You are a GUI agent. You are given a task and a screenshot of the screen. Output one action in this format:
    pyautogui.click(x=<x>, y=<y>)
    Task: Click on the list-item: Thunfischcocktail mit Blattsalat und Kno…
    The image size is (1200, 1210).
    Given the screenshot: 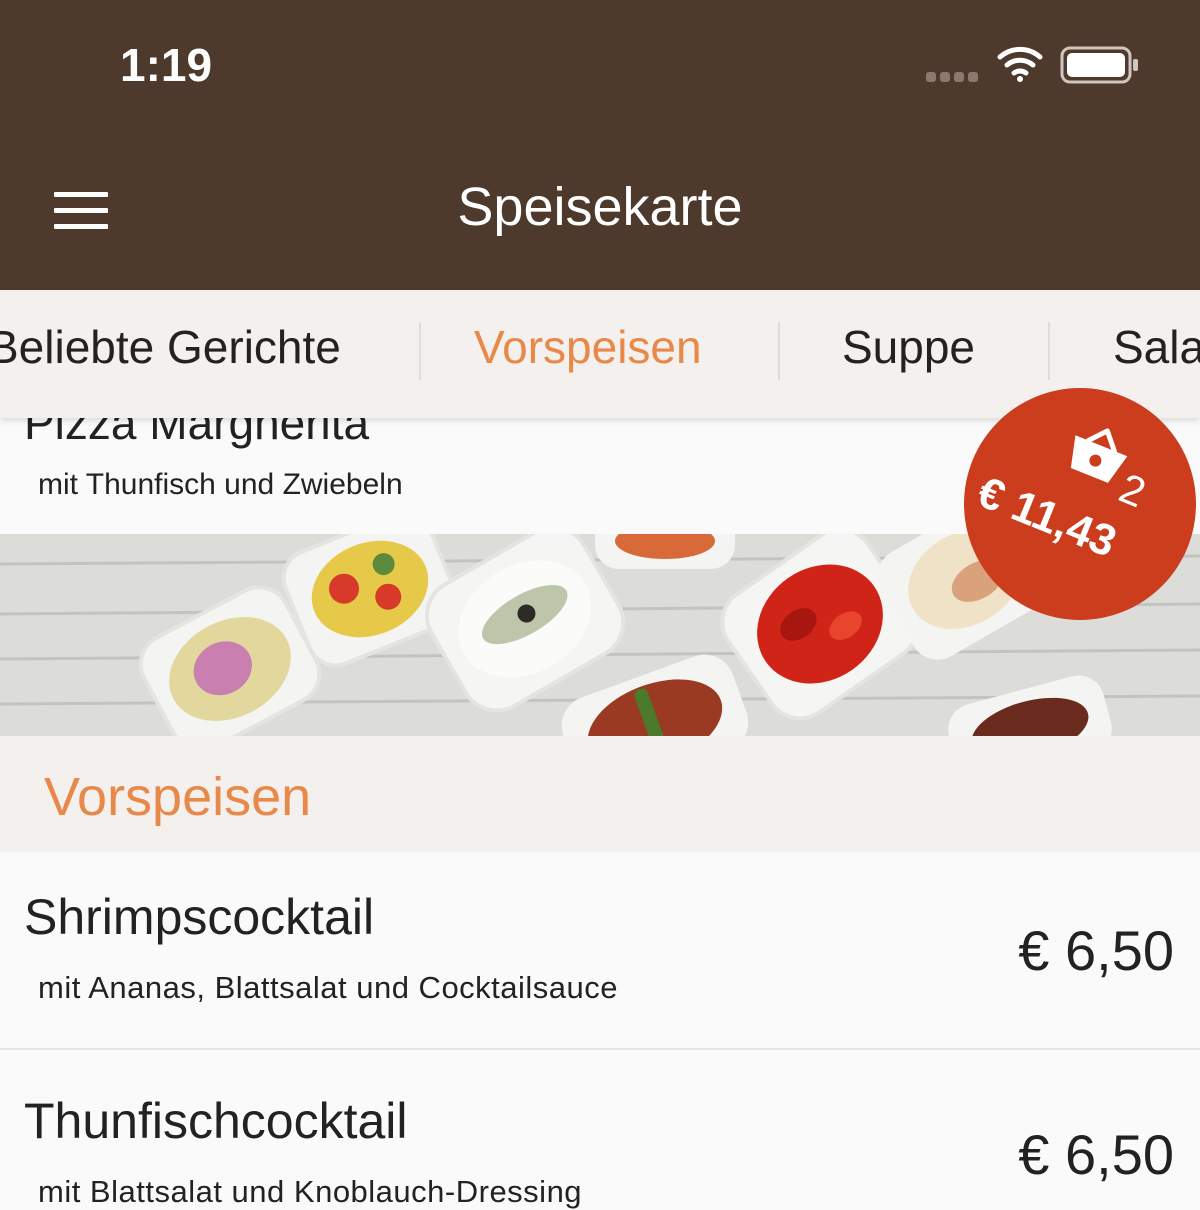 What is the action you would take?
    pyautogui.click(x=600, y=1130)
    